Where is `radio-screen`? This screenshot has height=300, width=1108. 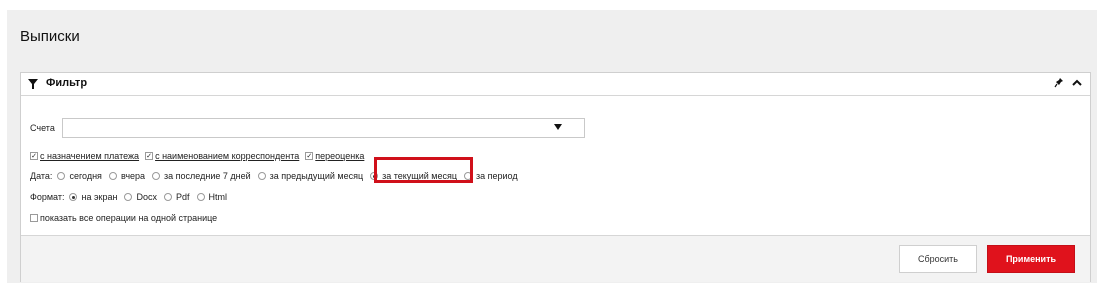 radio-screen is located at coordinates (73, 197).